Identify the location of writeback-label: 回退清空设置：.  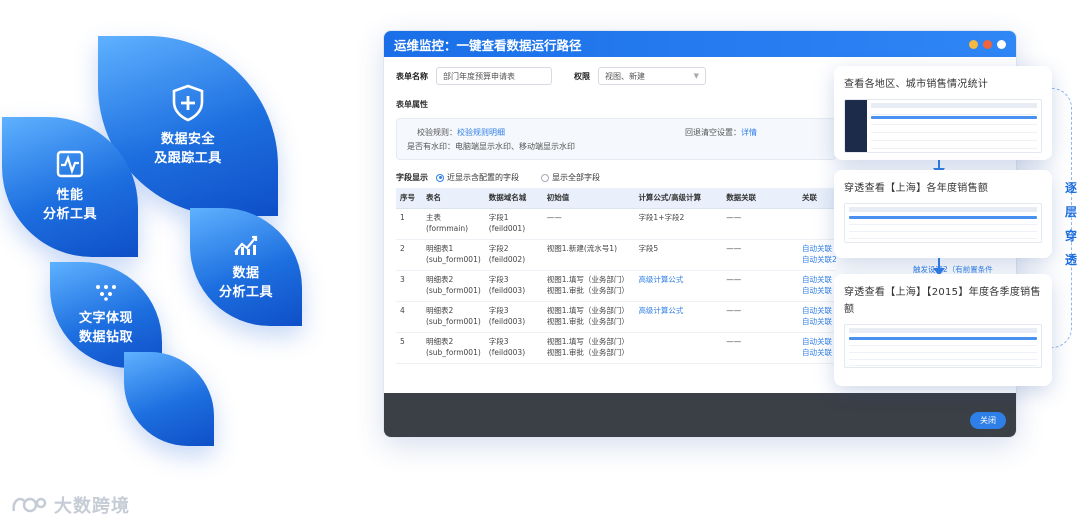
(713, 132).